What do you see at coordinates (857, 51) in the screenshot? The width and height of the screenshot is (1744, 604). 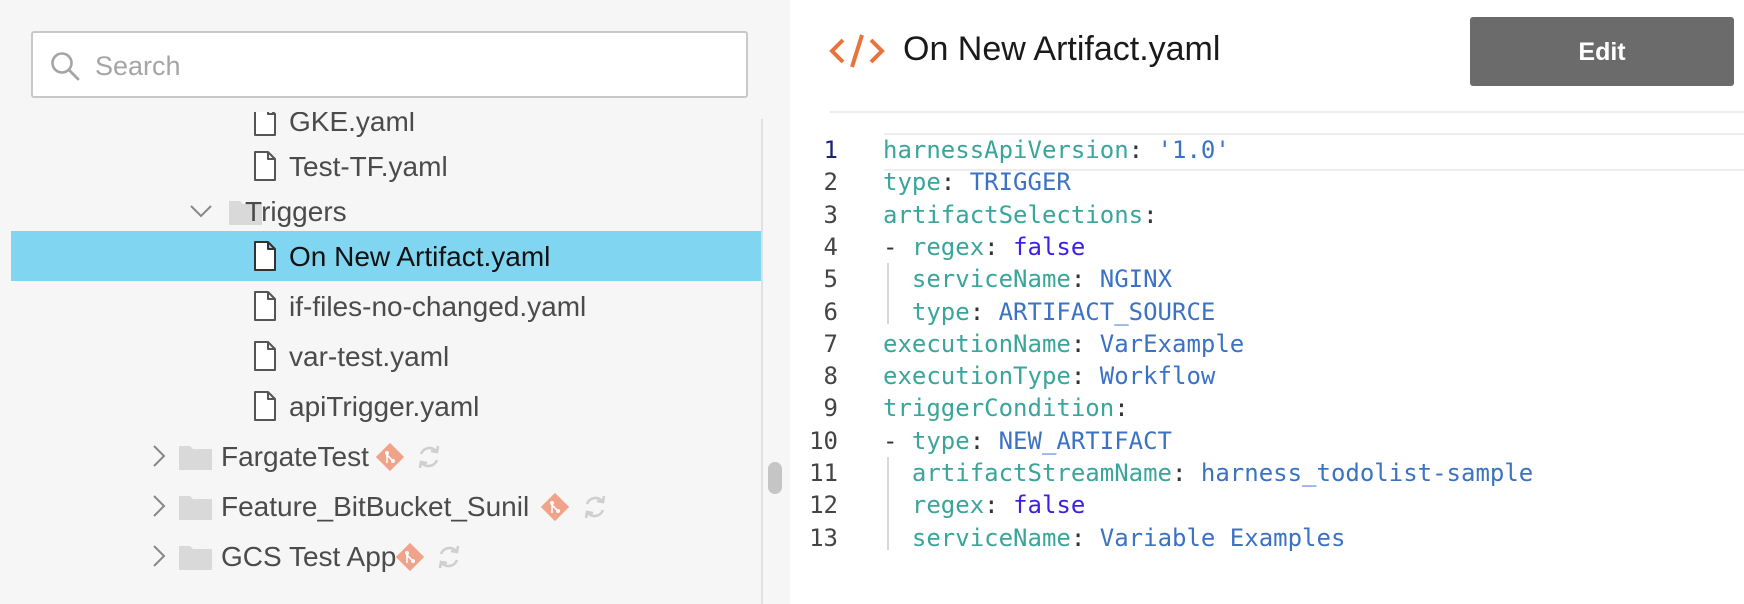 I see `code-icon` at bounding box center [857, 51].